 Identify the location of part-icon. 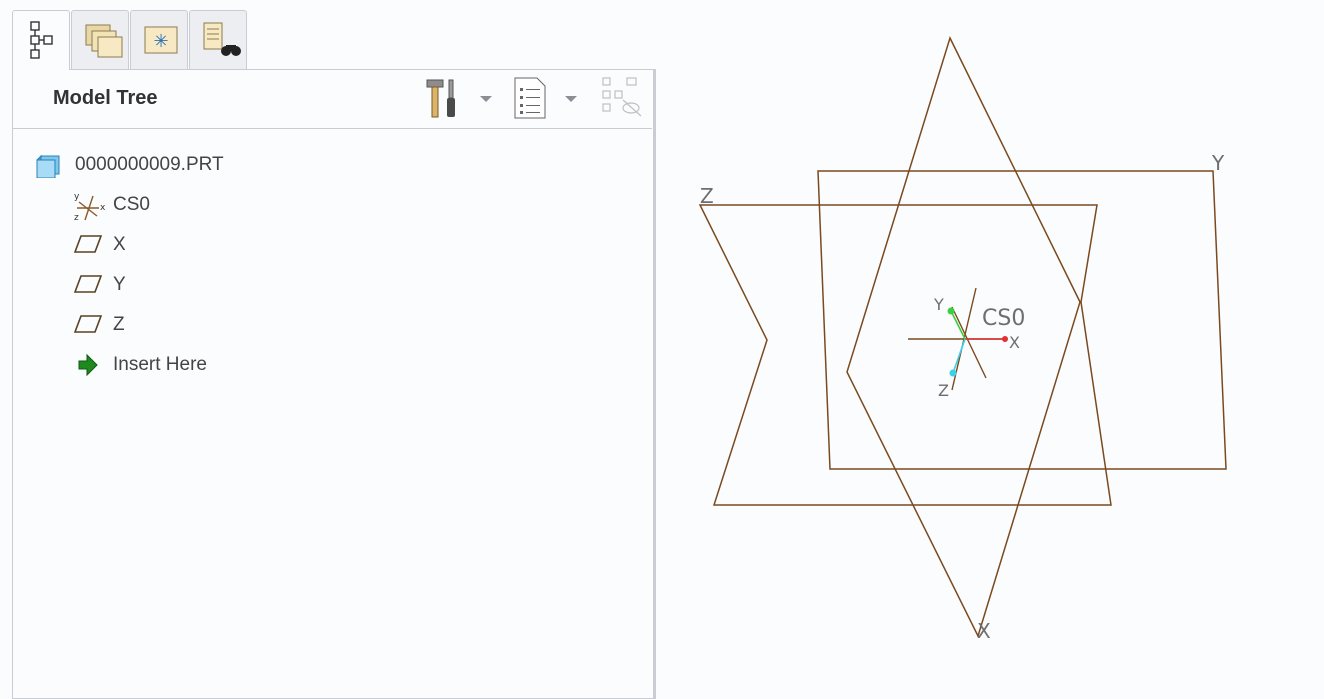
(48, 166).